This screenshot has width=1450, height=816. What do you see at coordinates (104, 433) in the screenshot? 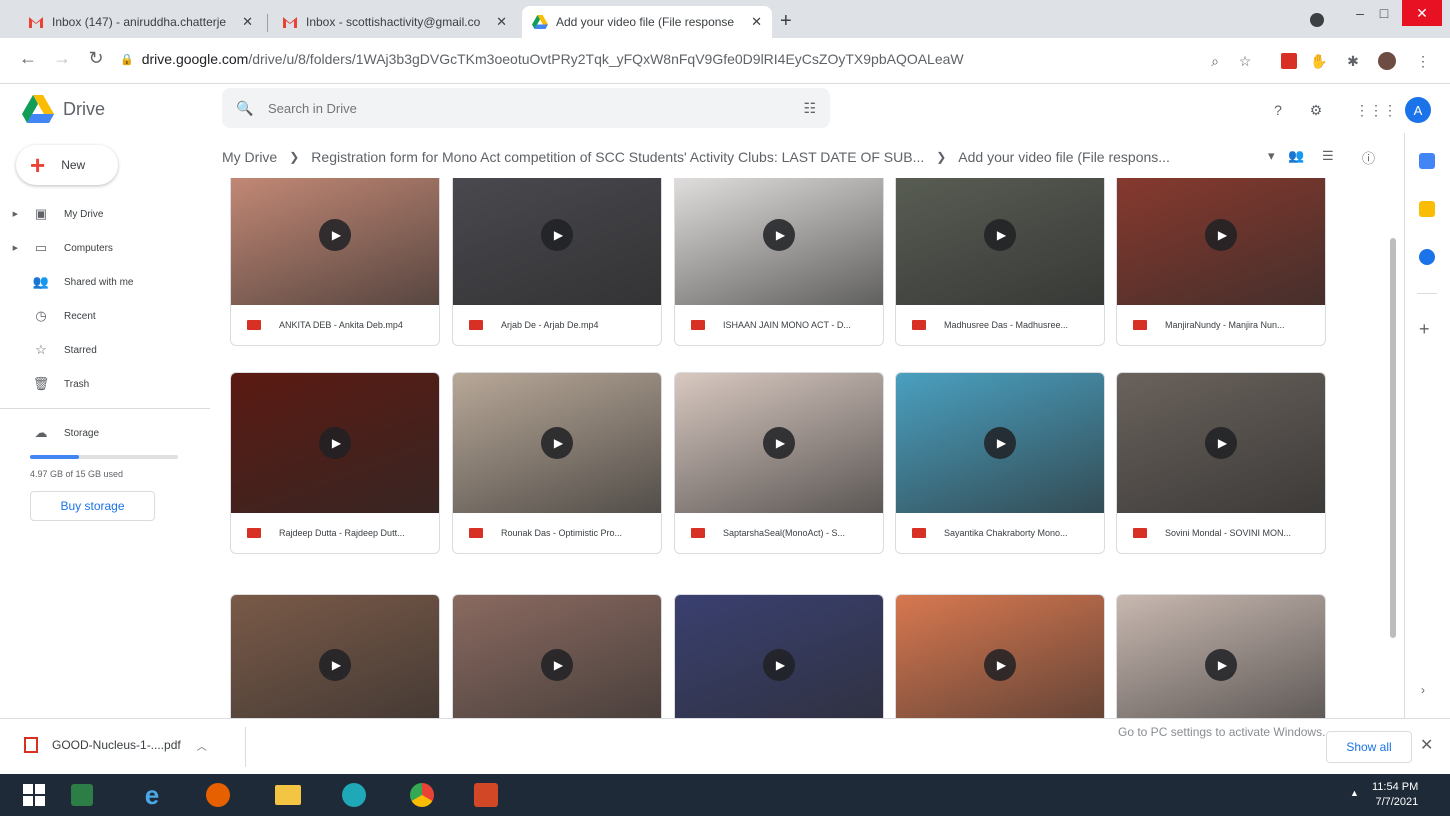
I see `nav-item-storage: ☁ Storage` at bounding box center [104, 433].